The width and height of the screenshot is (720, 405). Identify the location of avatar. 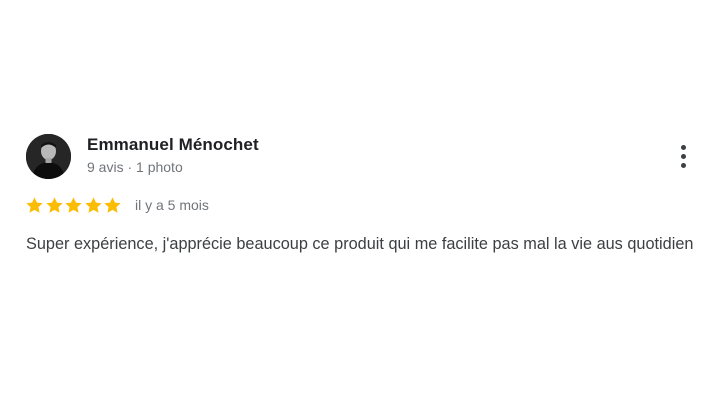
(48, 156).